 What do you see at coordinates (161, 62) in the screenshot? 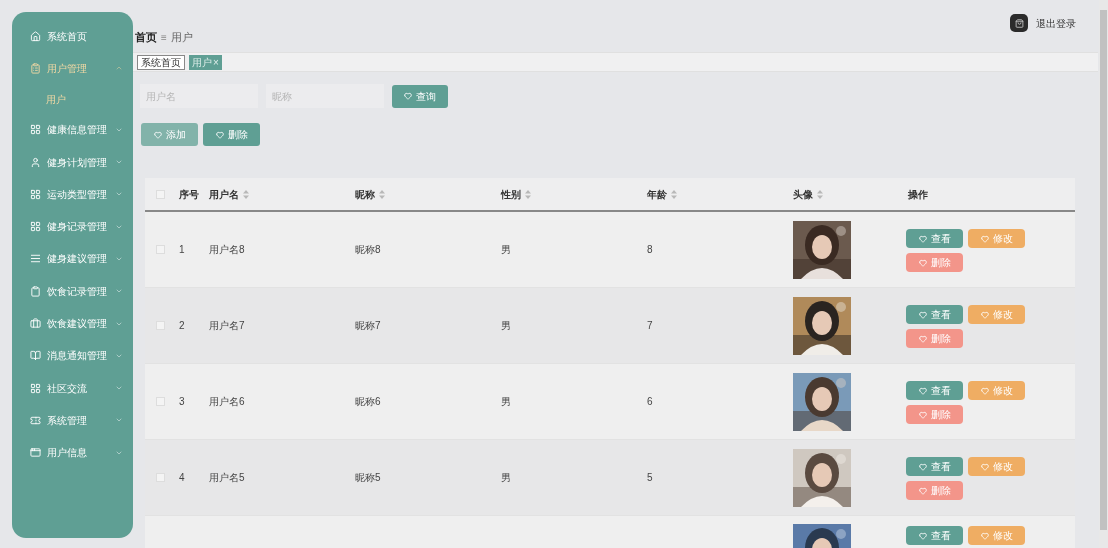
I see `page-tab: 系统首页` at bounding box center [161, 62].